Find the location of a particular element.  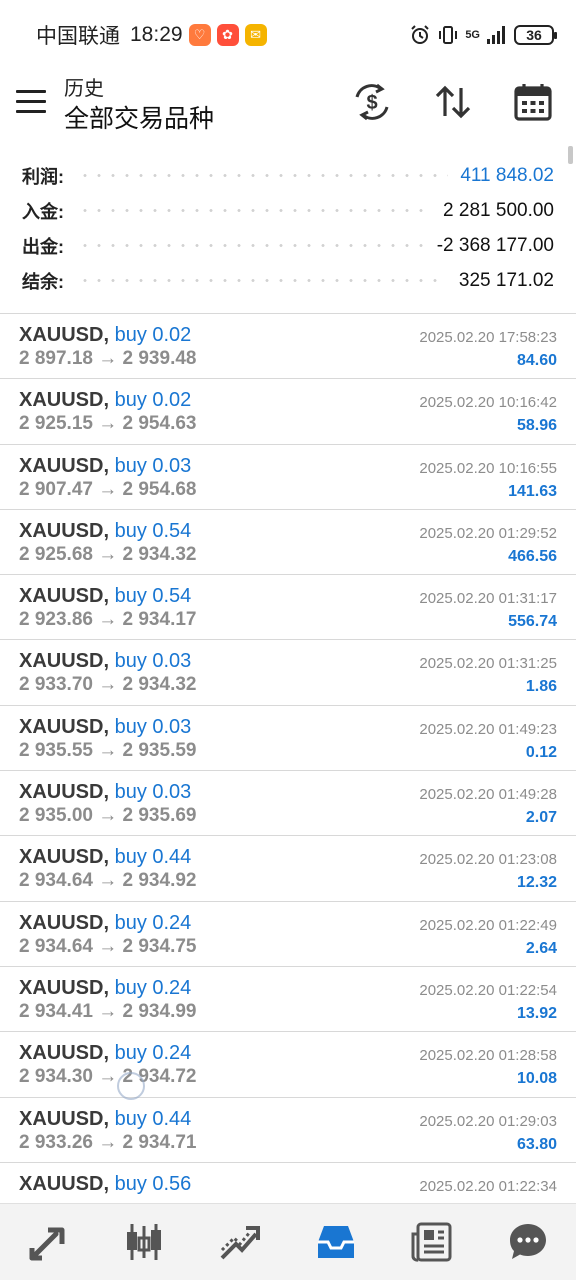

trade-symbol: XAUUSD, buy 0.24 is located at coordinates (105, 1053).